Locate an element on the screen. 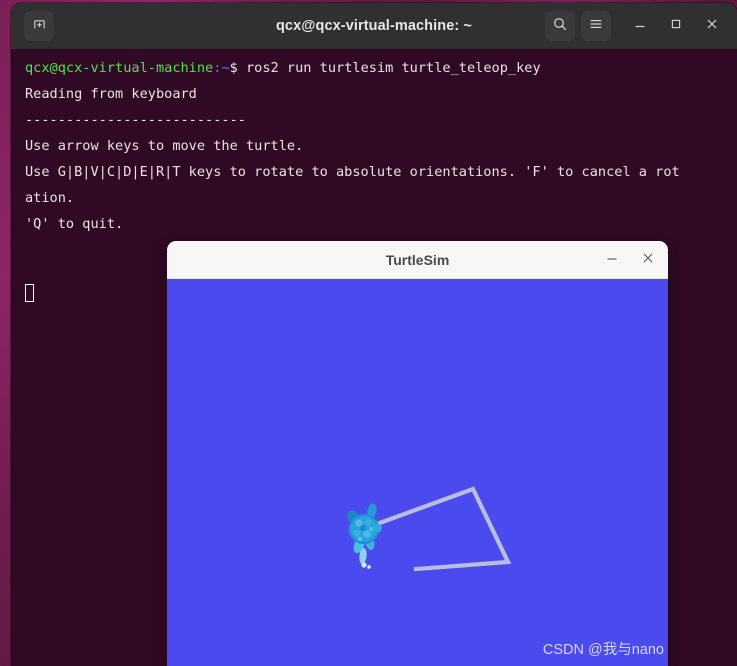  turtle-sprite is located at coordinates (364, 536).